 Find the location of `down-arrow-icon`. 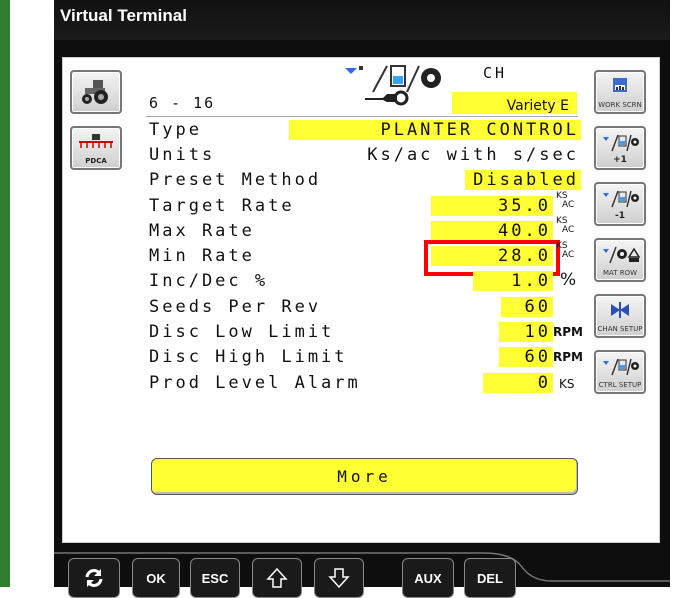

down-arrow-icon is located at coordinates (339, 578).